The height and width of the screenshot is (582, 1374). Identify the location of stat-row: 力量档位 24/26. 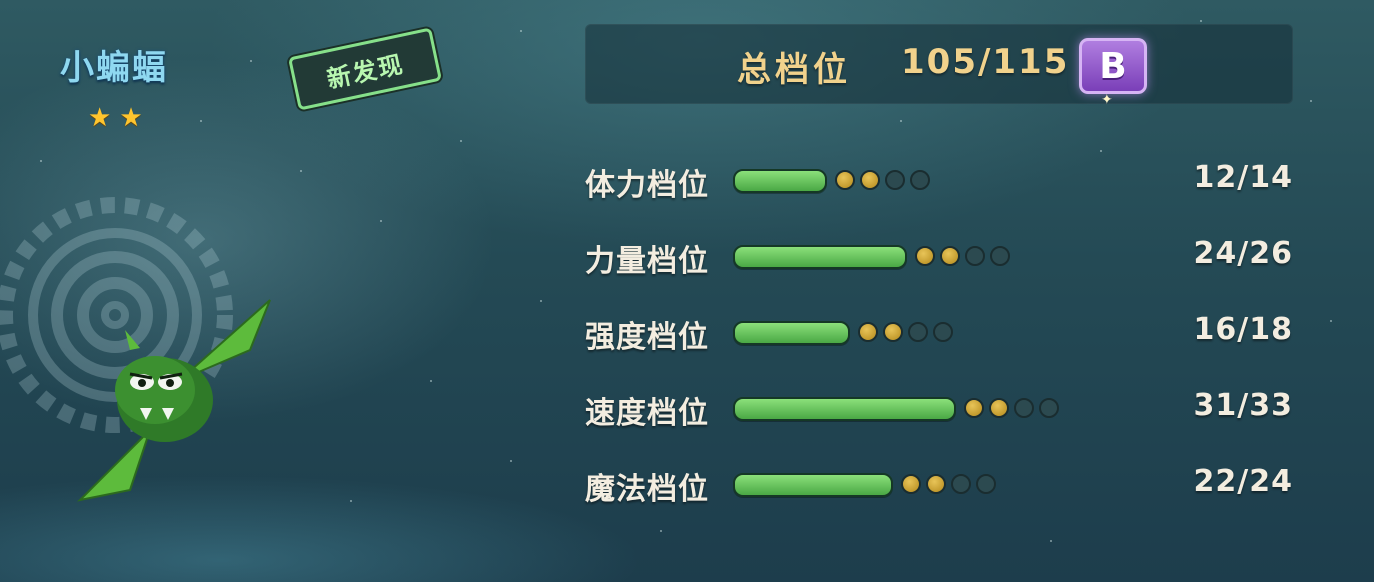
(939, 257).